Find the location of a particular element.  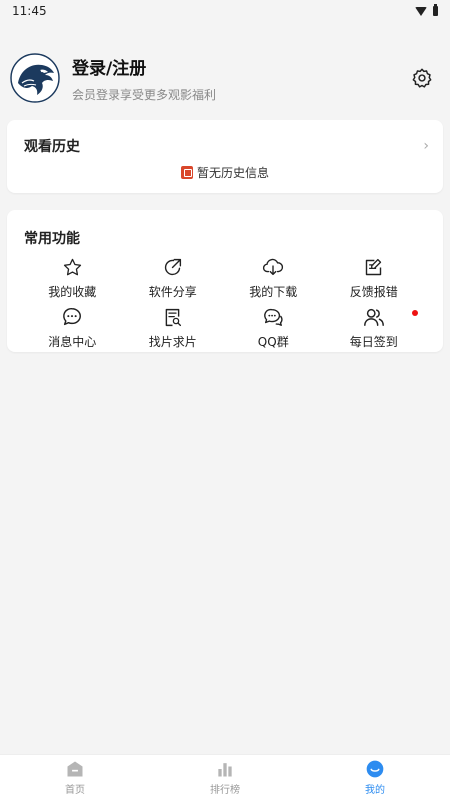

tab-label: 首页 is located at coordinates (75, 790).